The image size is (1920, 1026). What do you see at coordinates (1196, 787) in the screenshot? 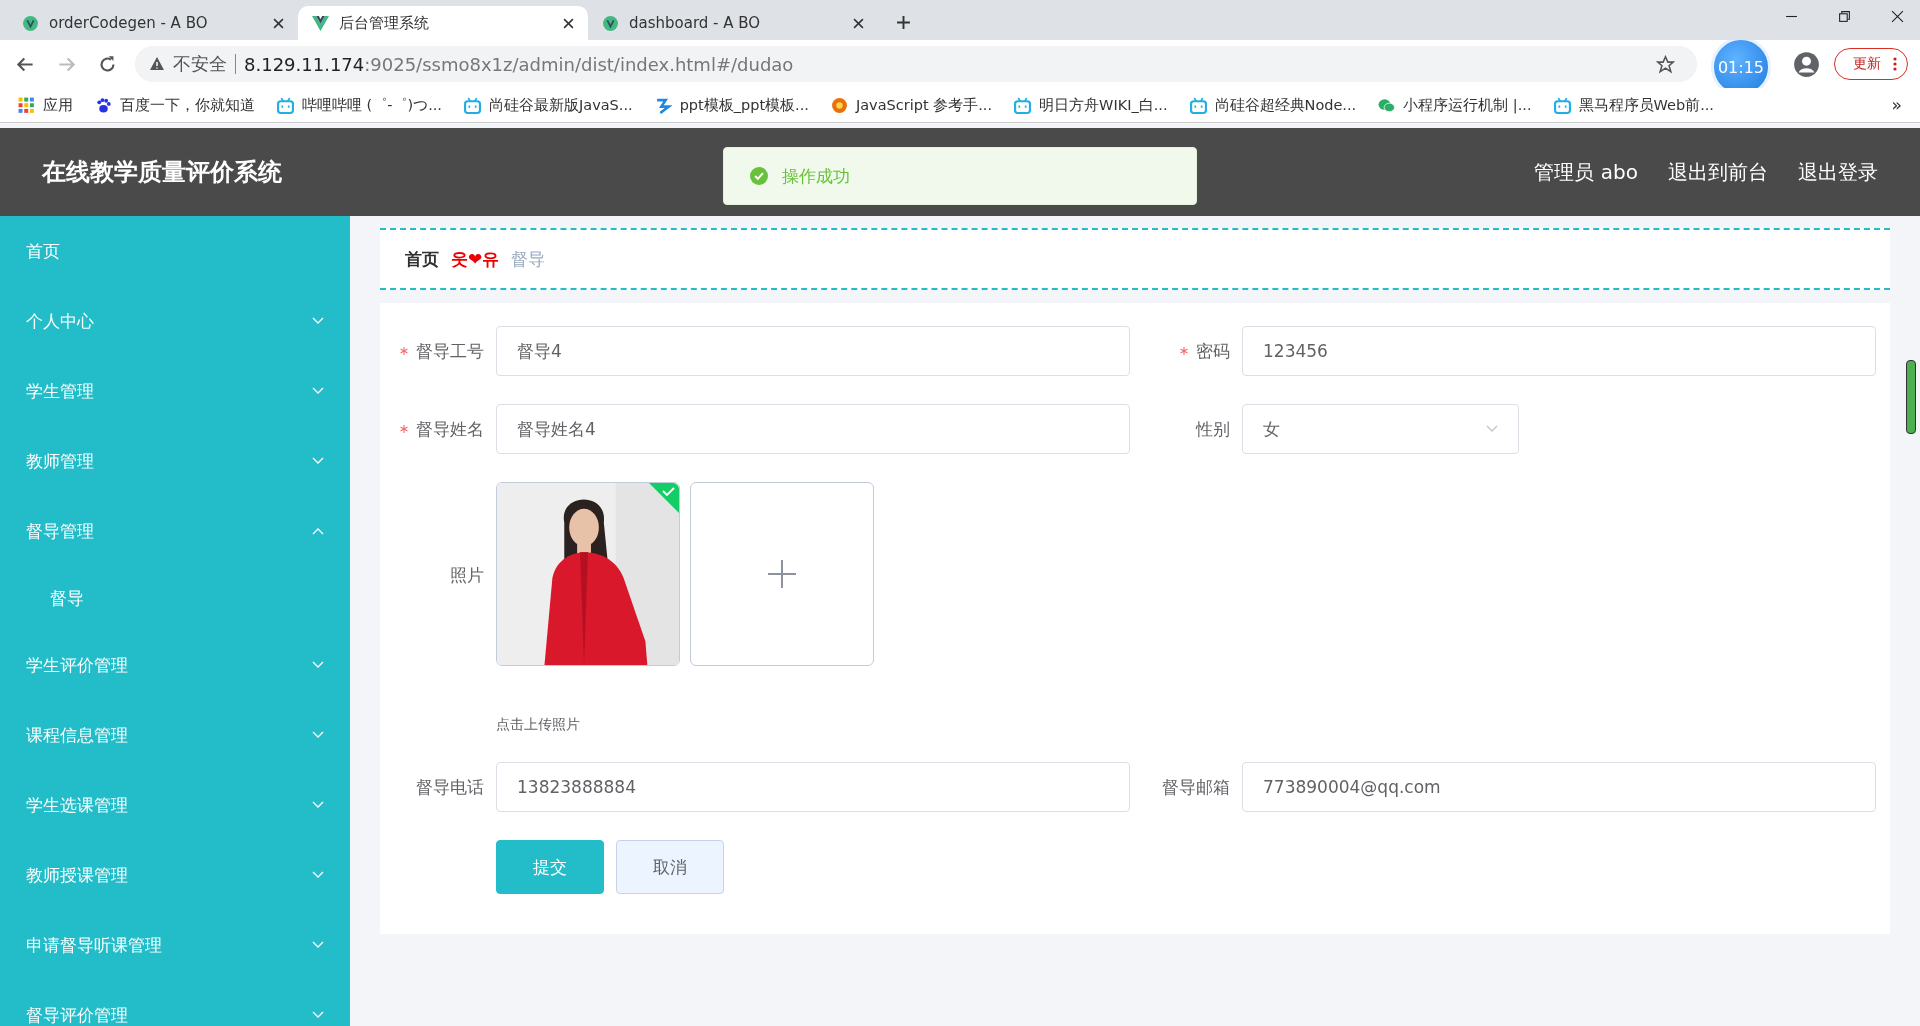
I see `field-label: 督导邮箱` at bounding box center [1196, 787].